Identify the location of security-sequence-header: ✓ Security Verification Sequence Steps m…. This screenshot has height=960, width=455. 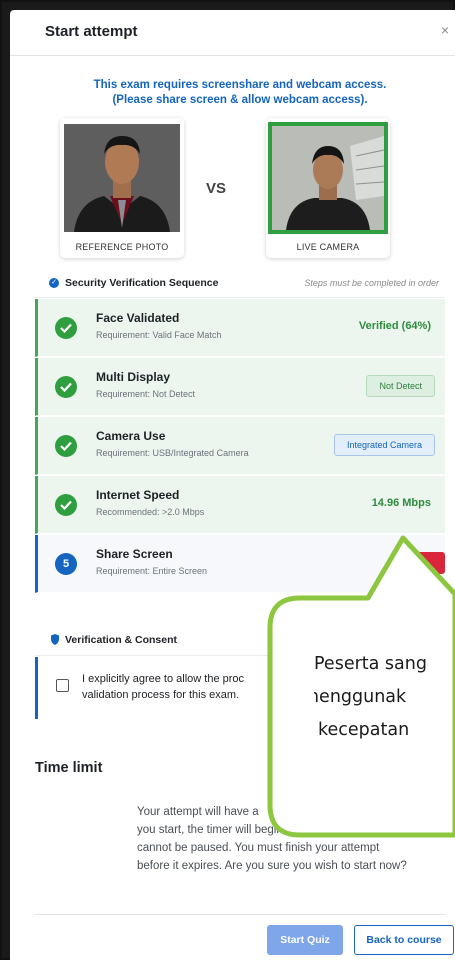
(240, 283).